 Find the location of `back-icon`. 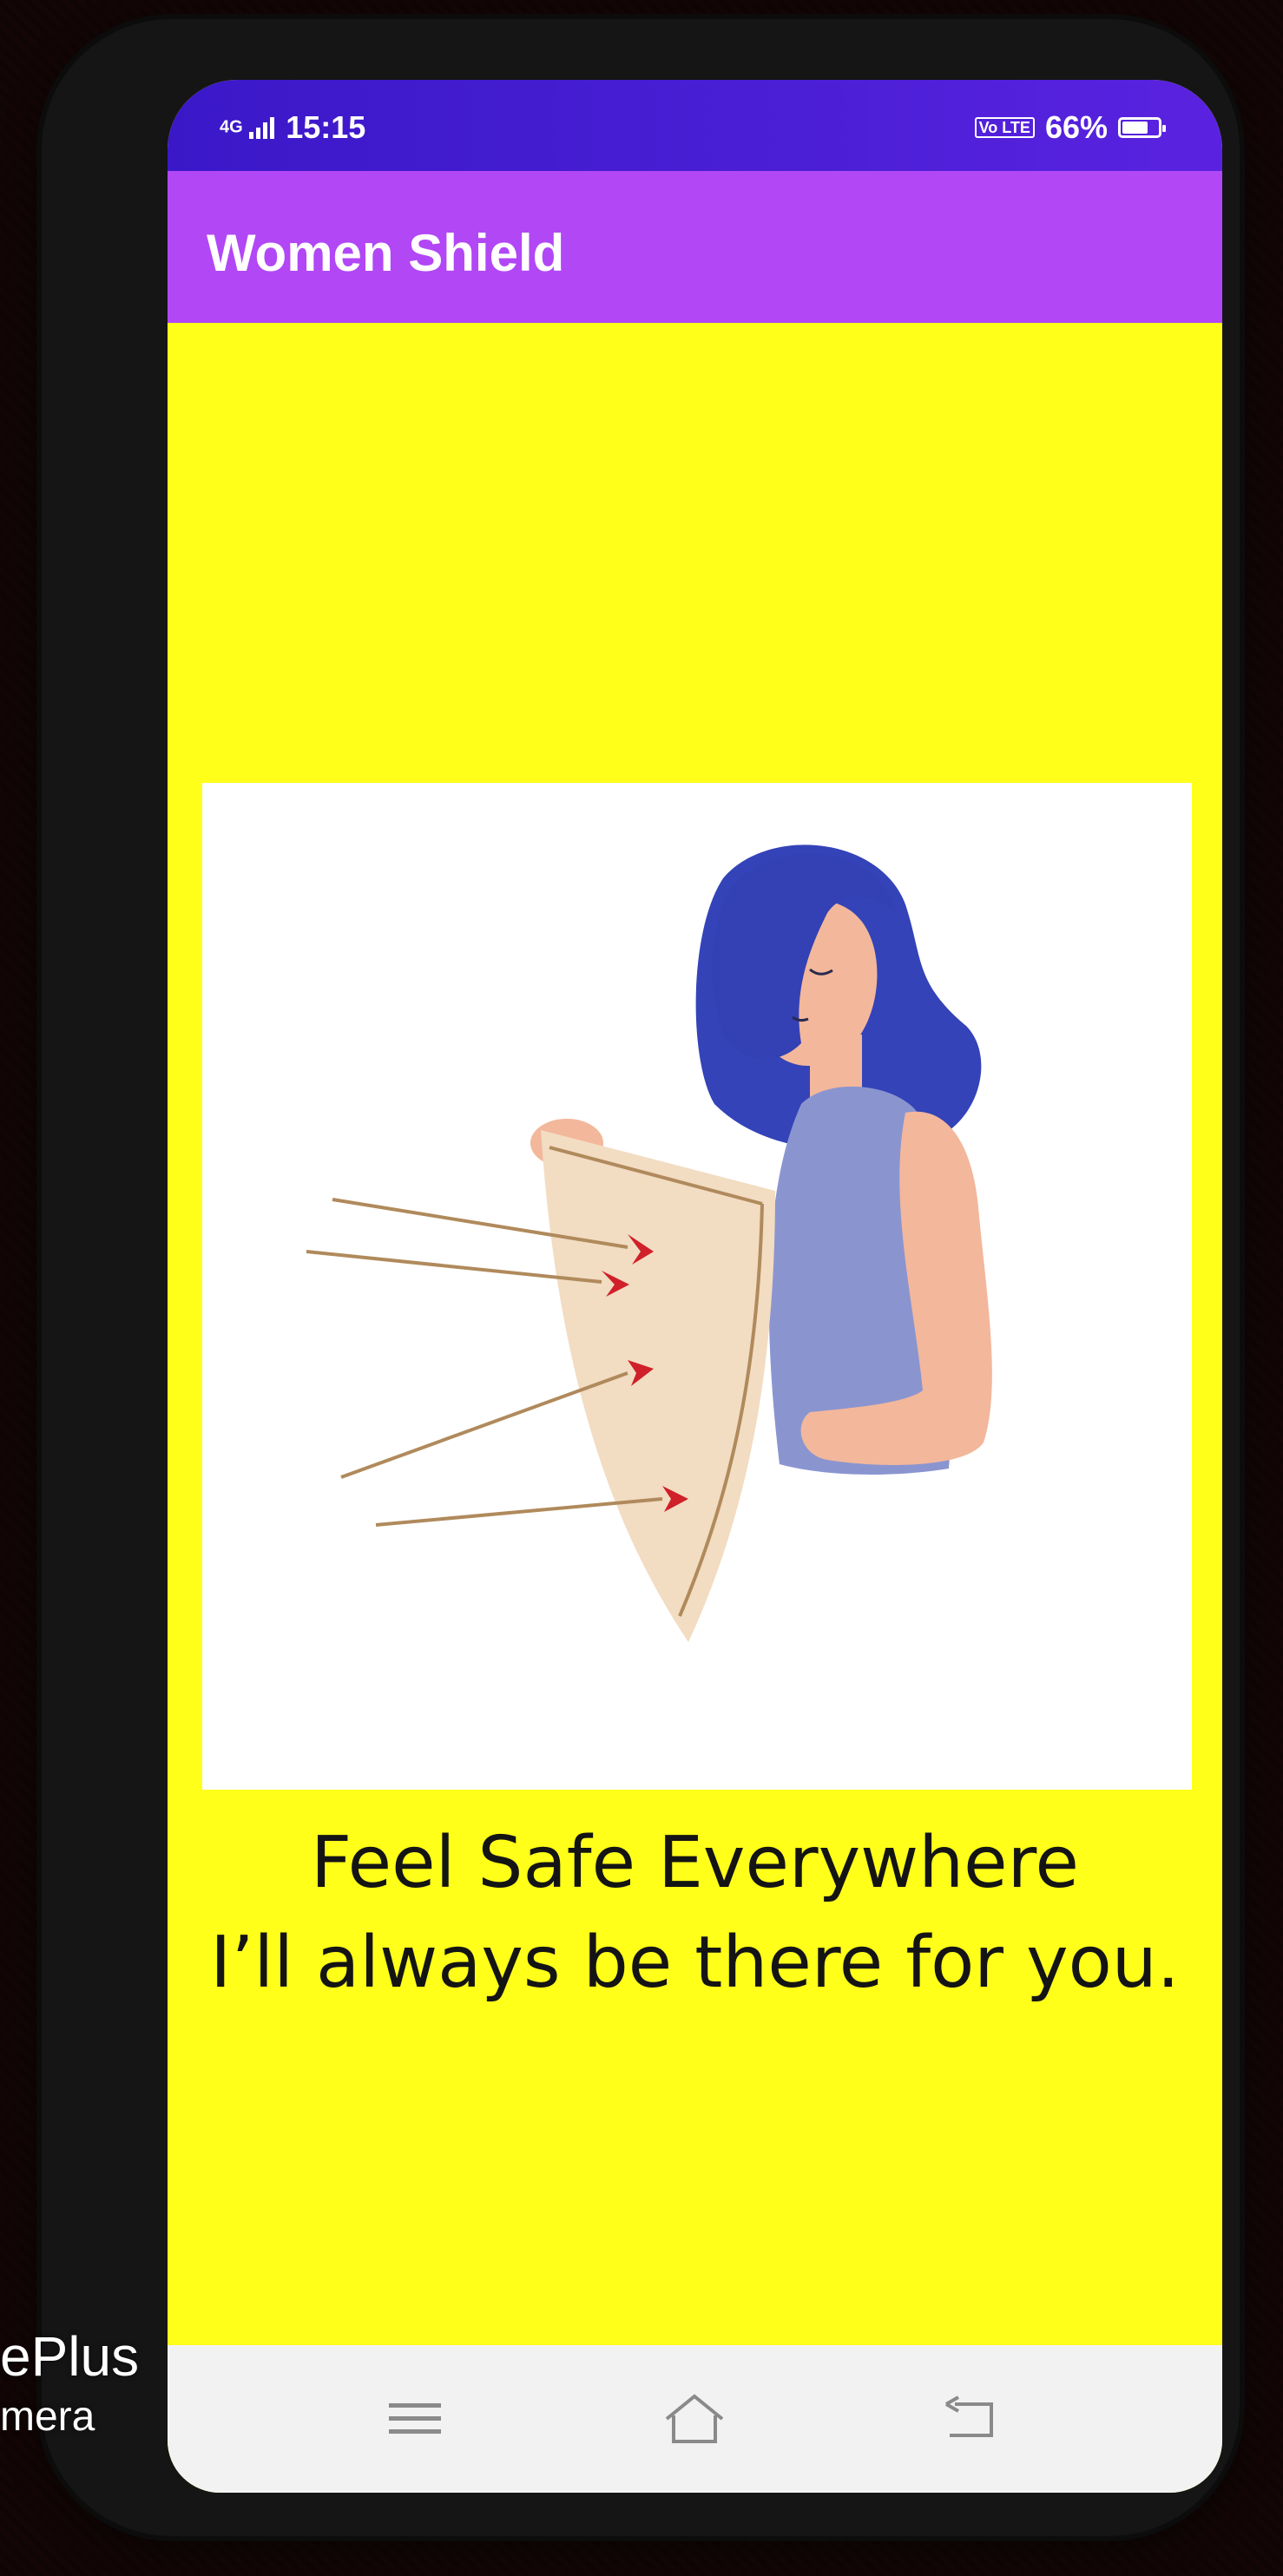

back-icon is located at coordinates (971, 2419).